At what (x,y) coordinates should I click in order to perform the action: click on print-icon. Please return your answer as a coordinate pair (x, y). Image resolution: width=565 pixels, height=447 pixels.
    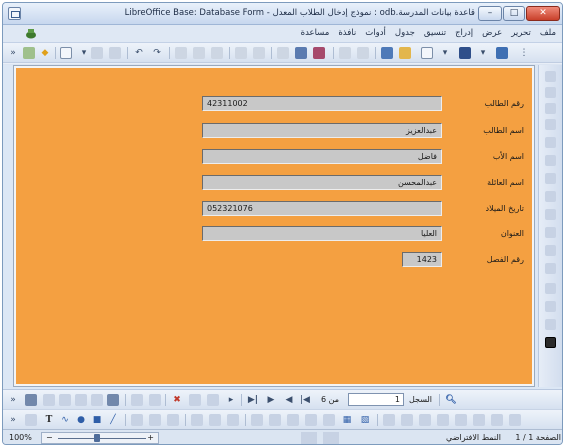
    Looking at the image, I should click on (301, 53).